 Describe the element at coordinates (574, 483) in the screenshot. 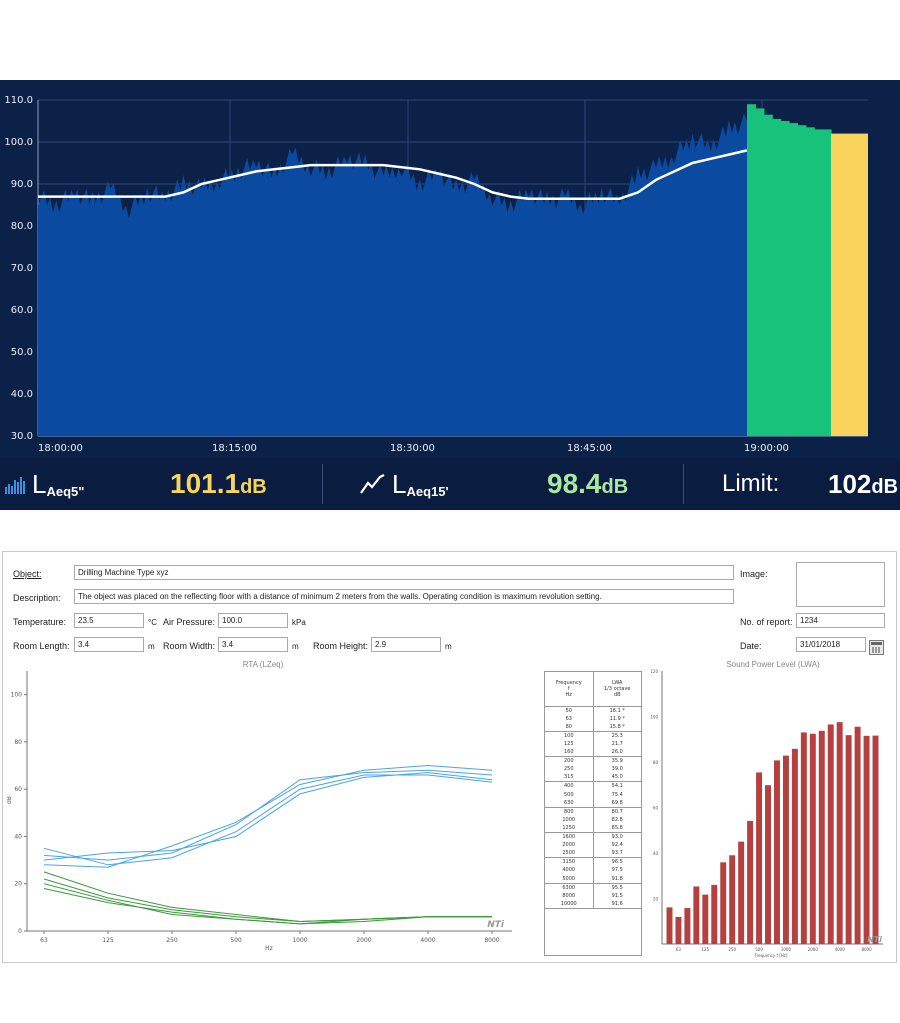

I see `laeq15-value: 98.4` at that location.